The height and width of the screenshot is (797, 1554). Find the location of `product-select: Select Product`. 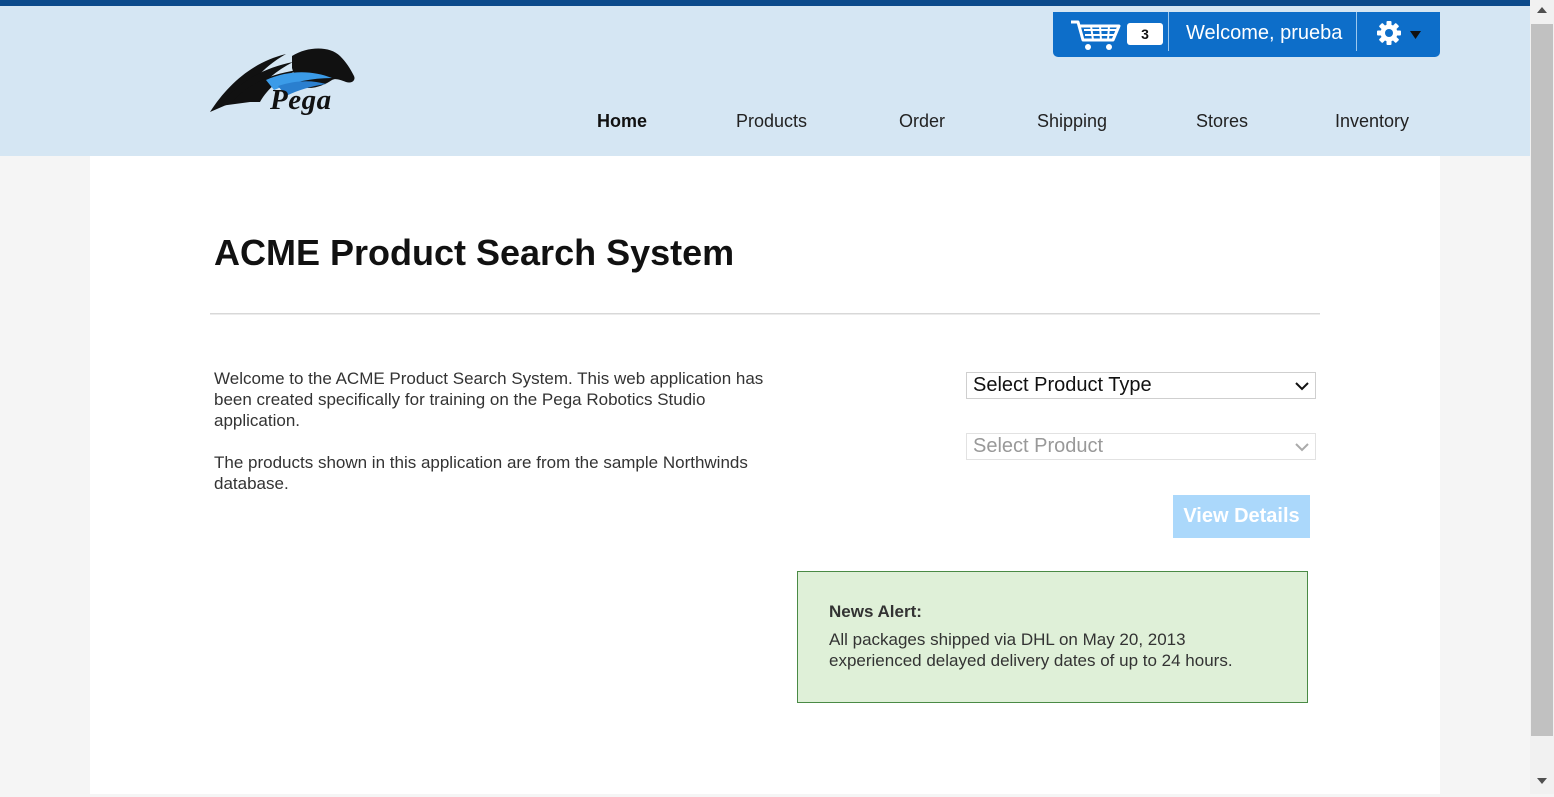

product-select: Select Product is located at coordinates (1141, 446).